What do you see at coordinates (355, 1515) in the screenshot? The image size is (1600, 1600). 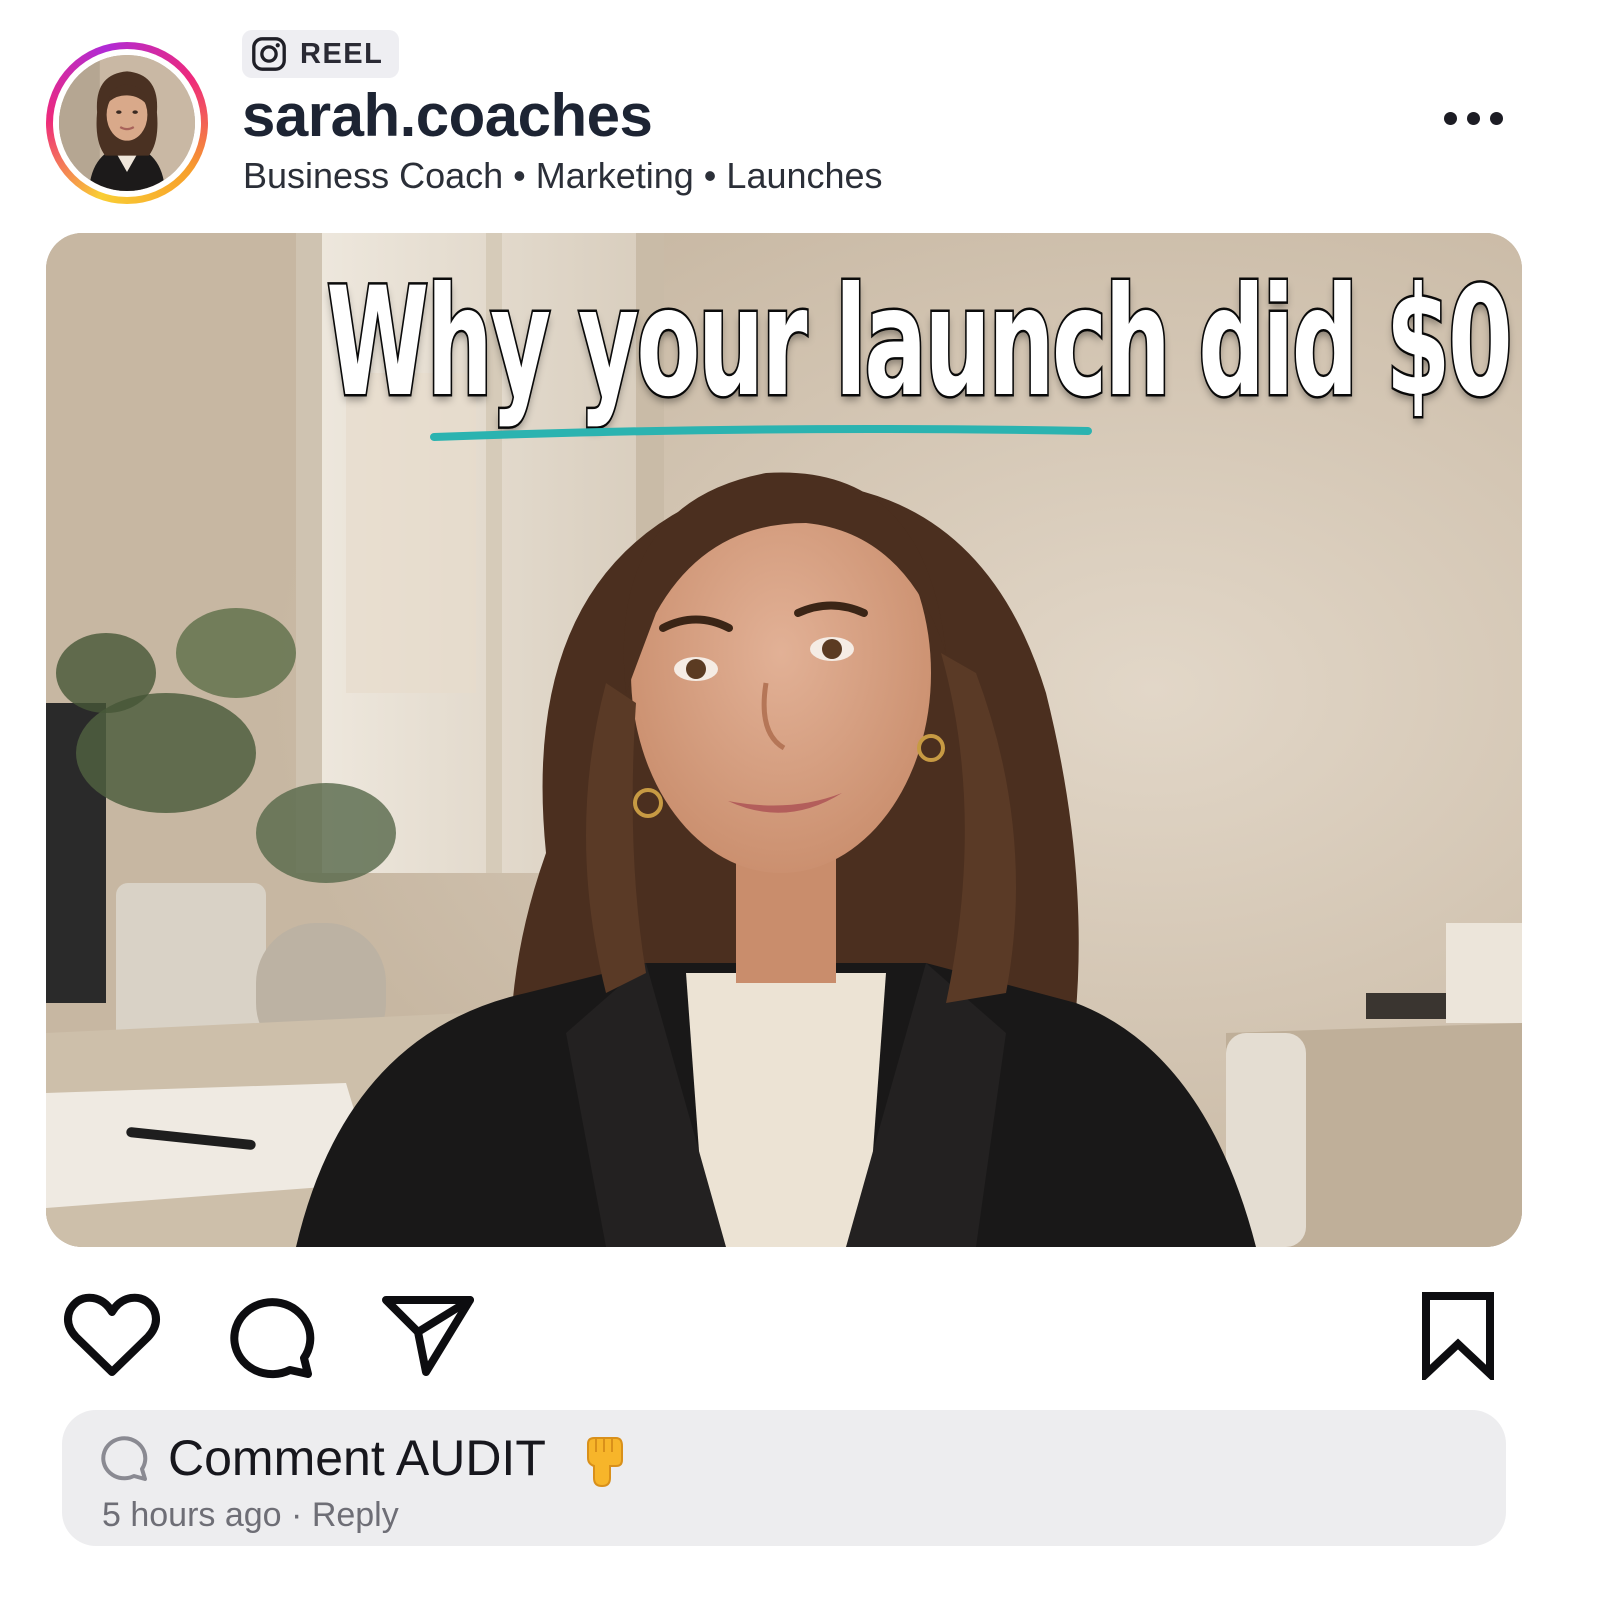 I see `reply-link: Reply` at bounding box center [355, 1515].